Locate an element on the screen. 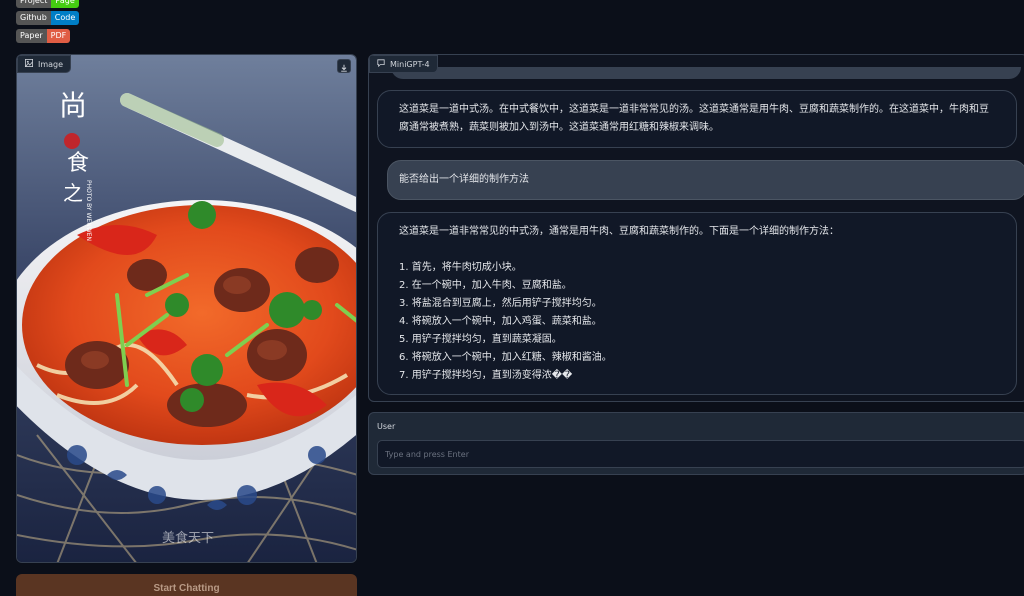  recipe-step: 4. 将碗放入一个碗中，加入鸡蛋、蔬菜和盐。 is located at coordinates (500, 321).